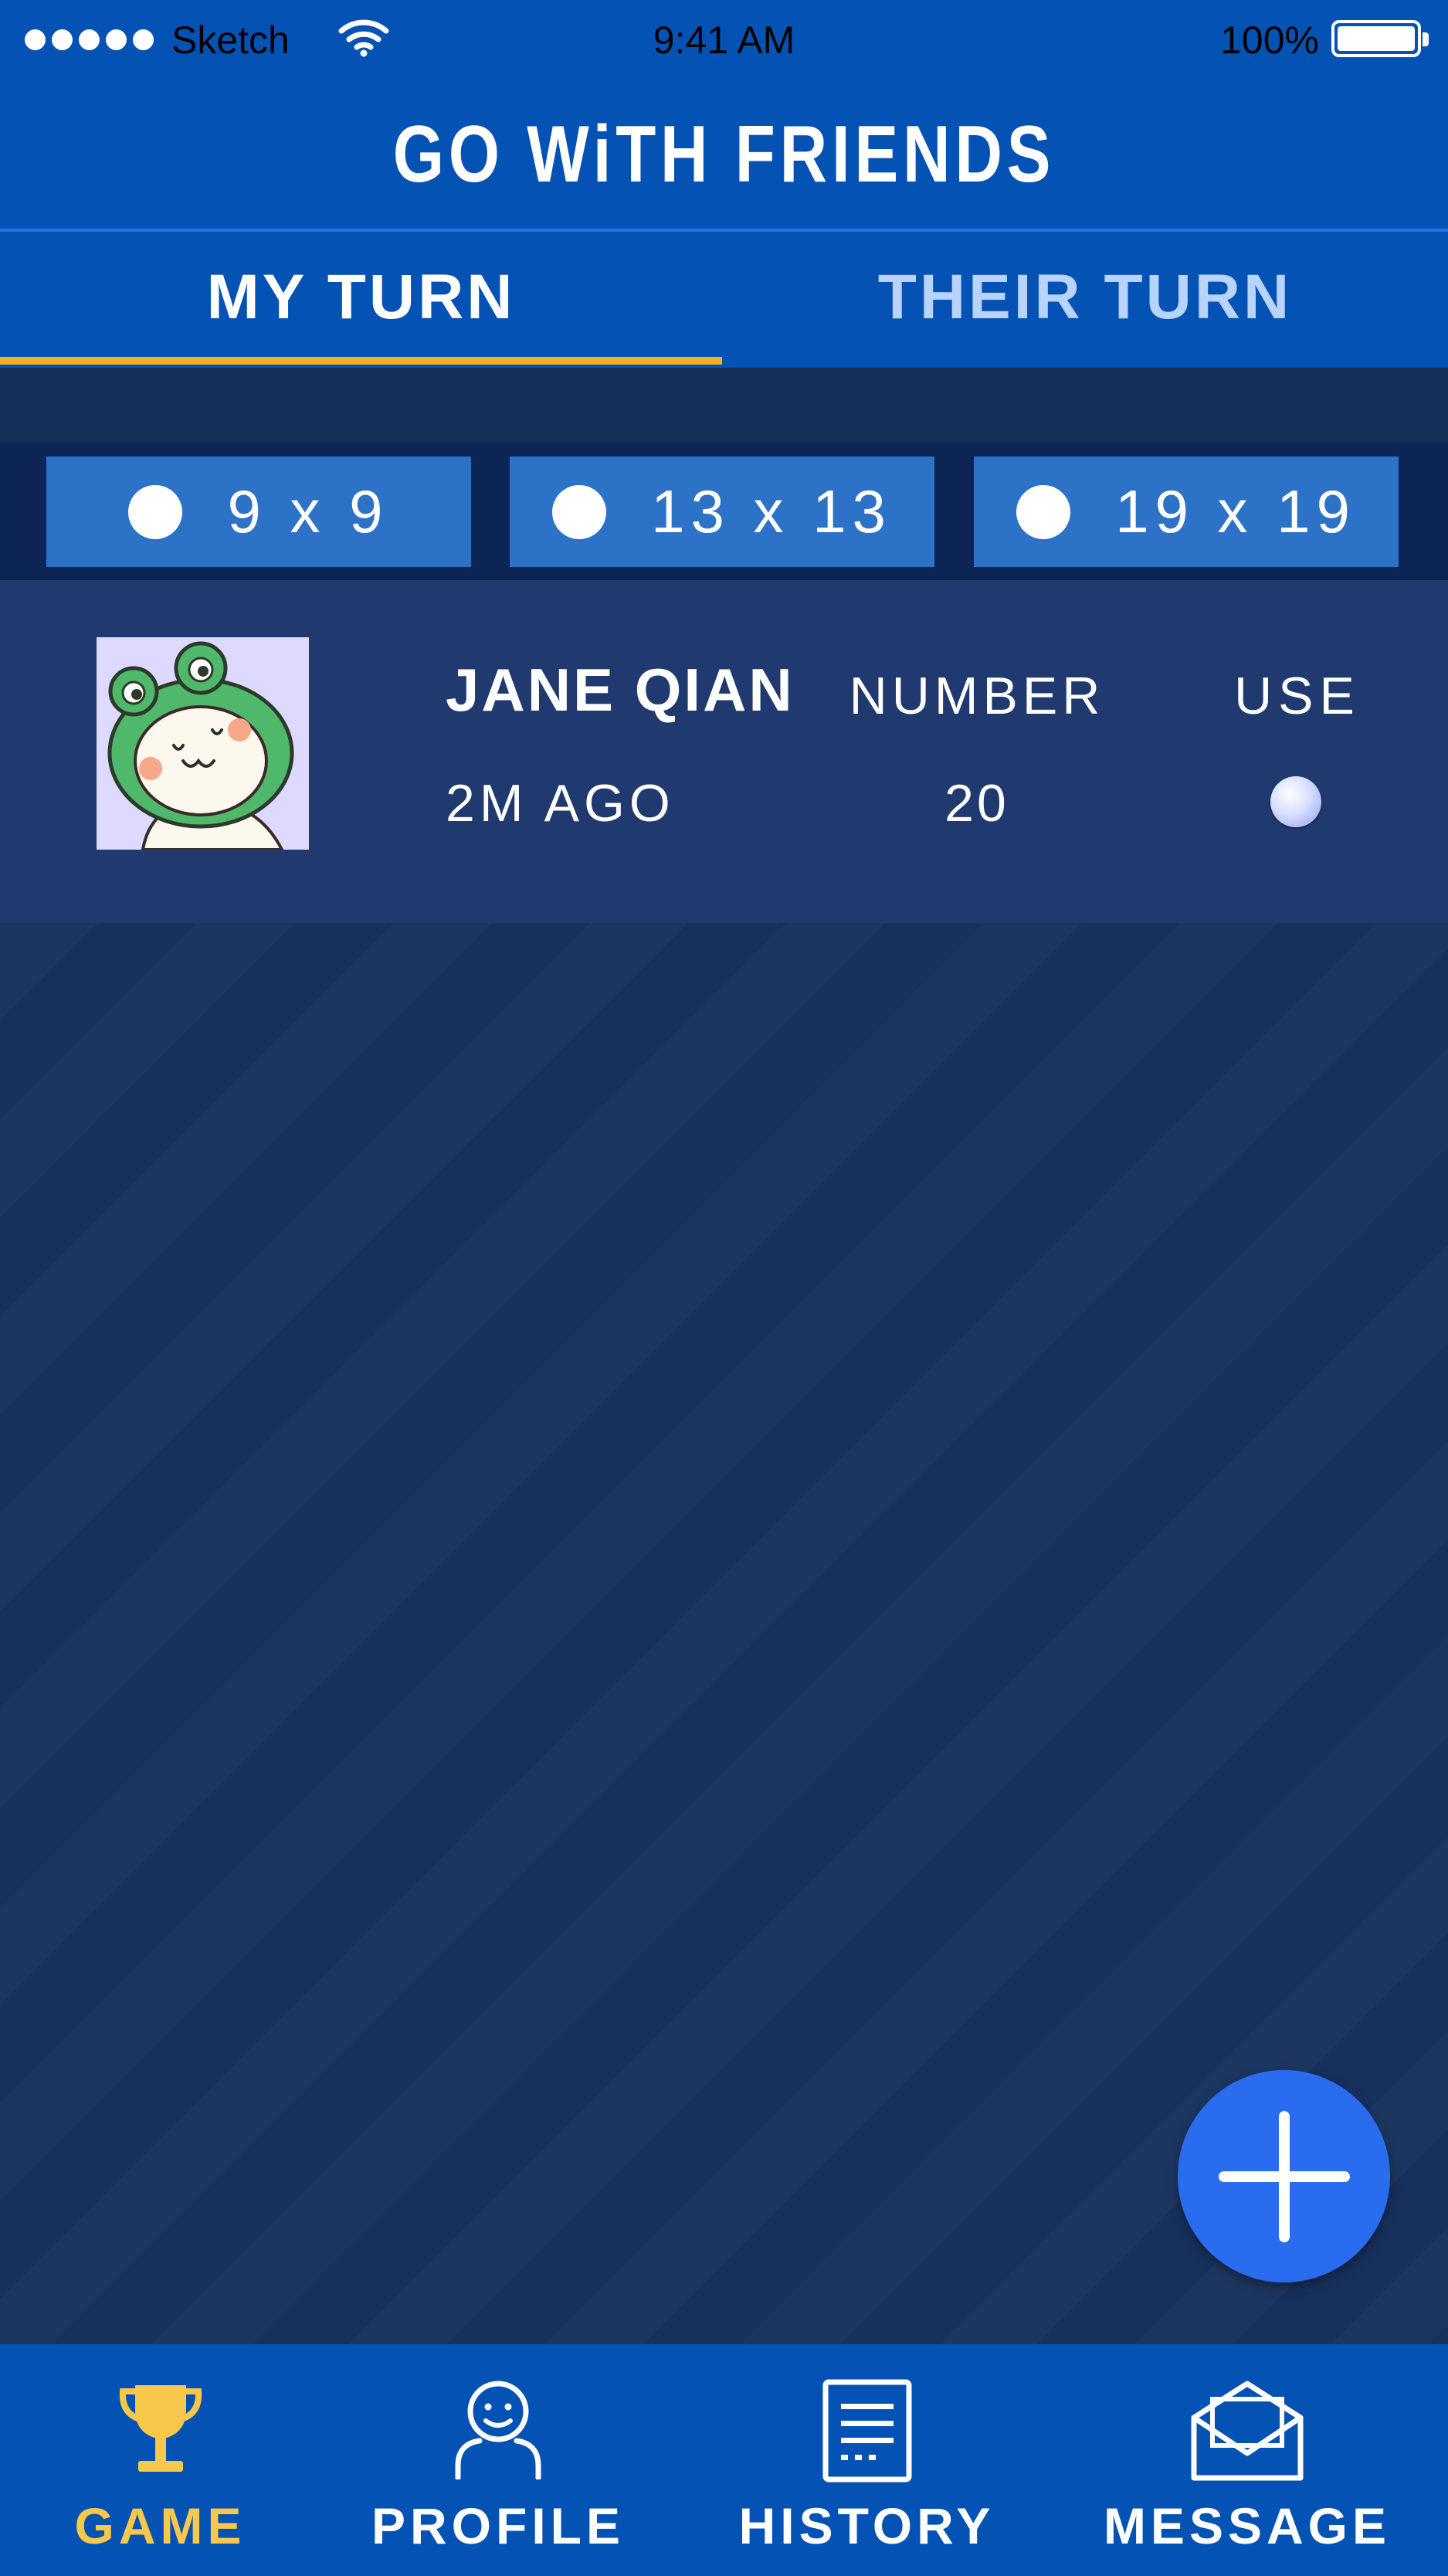 This screenshot has height=2576, width=1448. What do you see at coordinates (361, 361) in the screenshot?
I see `active-tab-indicator` at bounding box center [361, 361].